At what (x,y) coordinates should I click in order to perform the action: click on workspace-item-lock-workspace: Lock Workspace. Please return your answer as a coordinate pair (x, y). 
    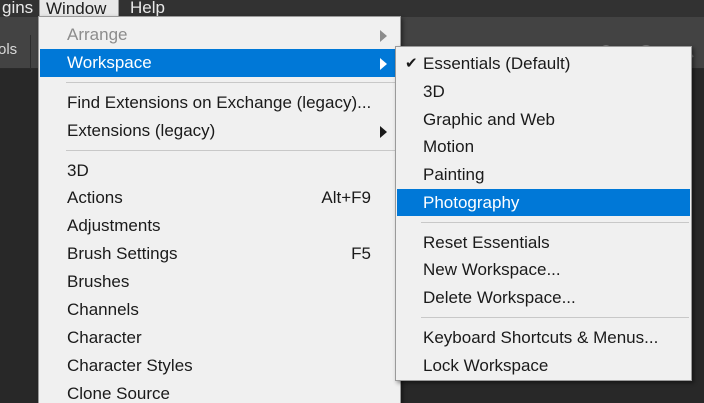
    Looking at the image, I should click on (543, 365).